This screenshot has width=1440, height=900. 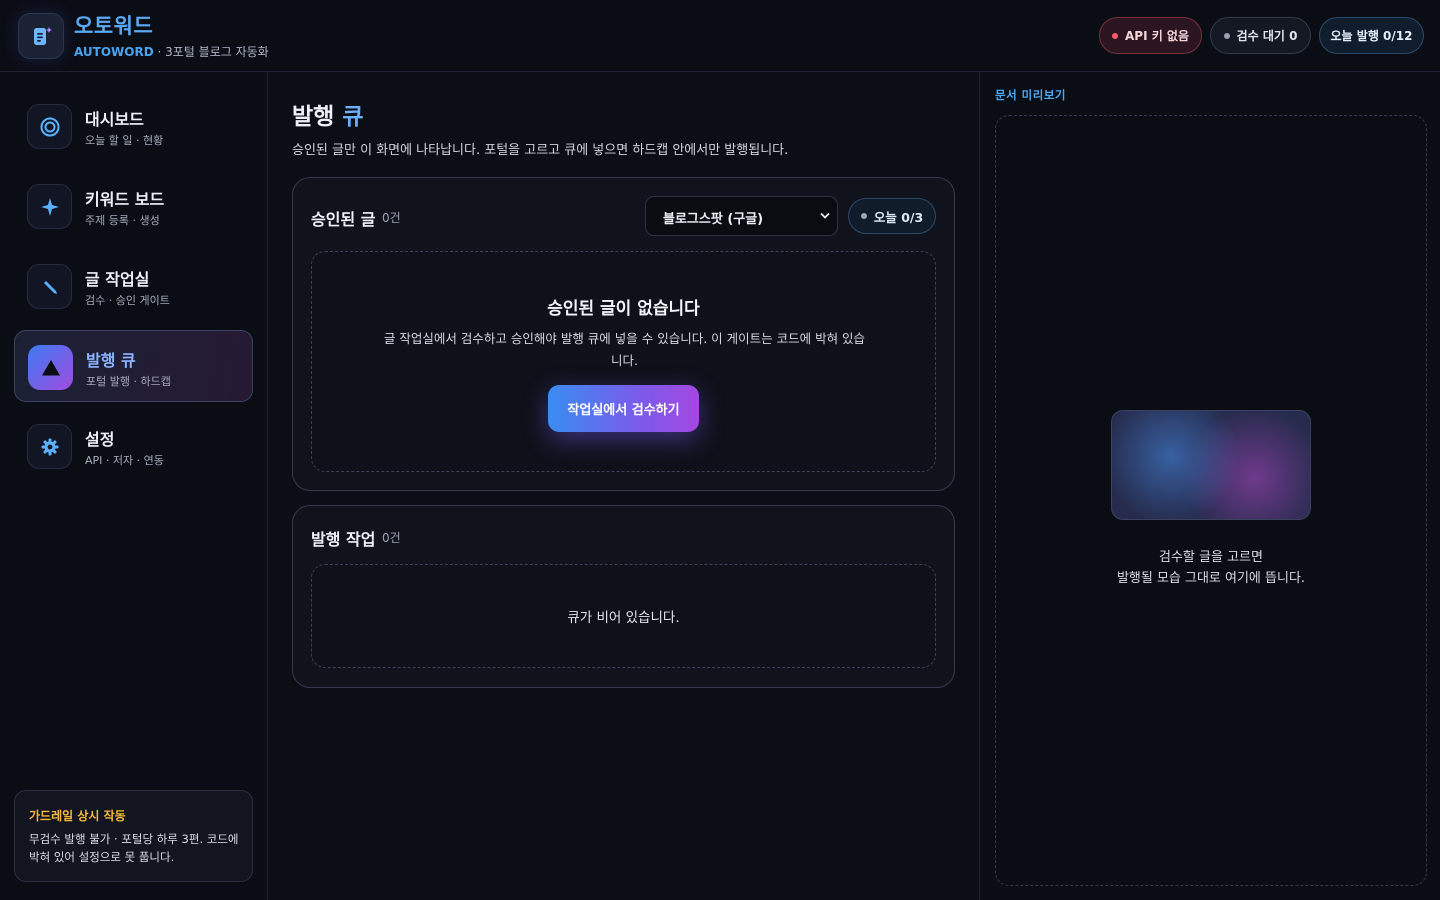 I want to click on sidebar-item-subtitle: 포털 발행 · 하드캡, so click(x=128, y=381).